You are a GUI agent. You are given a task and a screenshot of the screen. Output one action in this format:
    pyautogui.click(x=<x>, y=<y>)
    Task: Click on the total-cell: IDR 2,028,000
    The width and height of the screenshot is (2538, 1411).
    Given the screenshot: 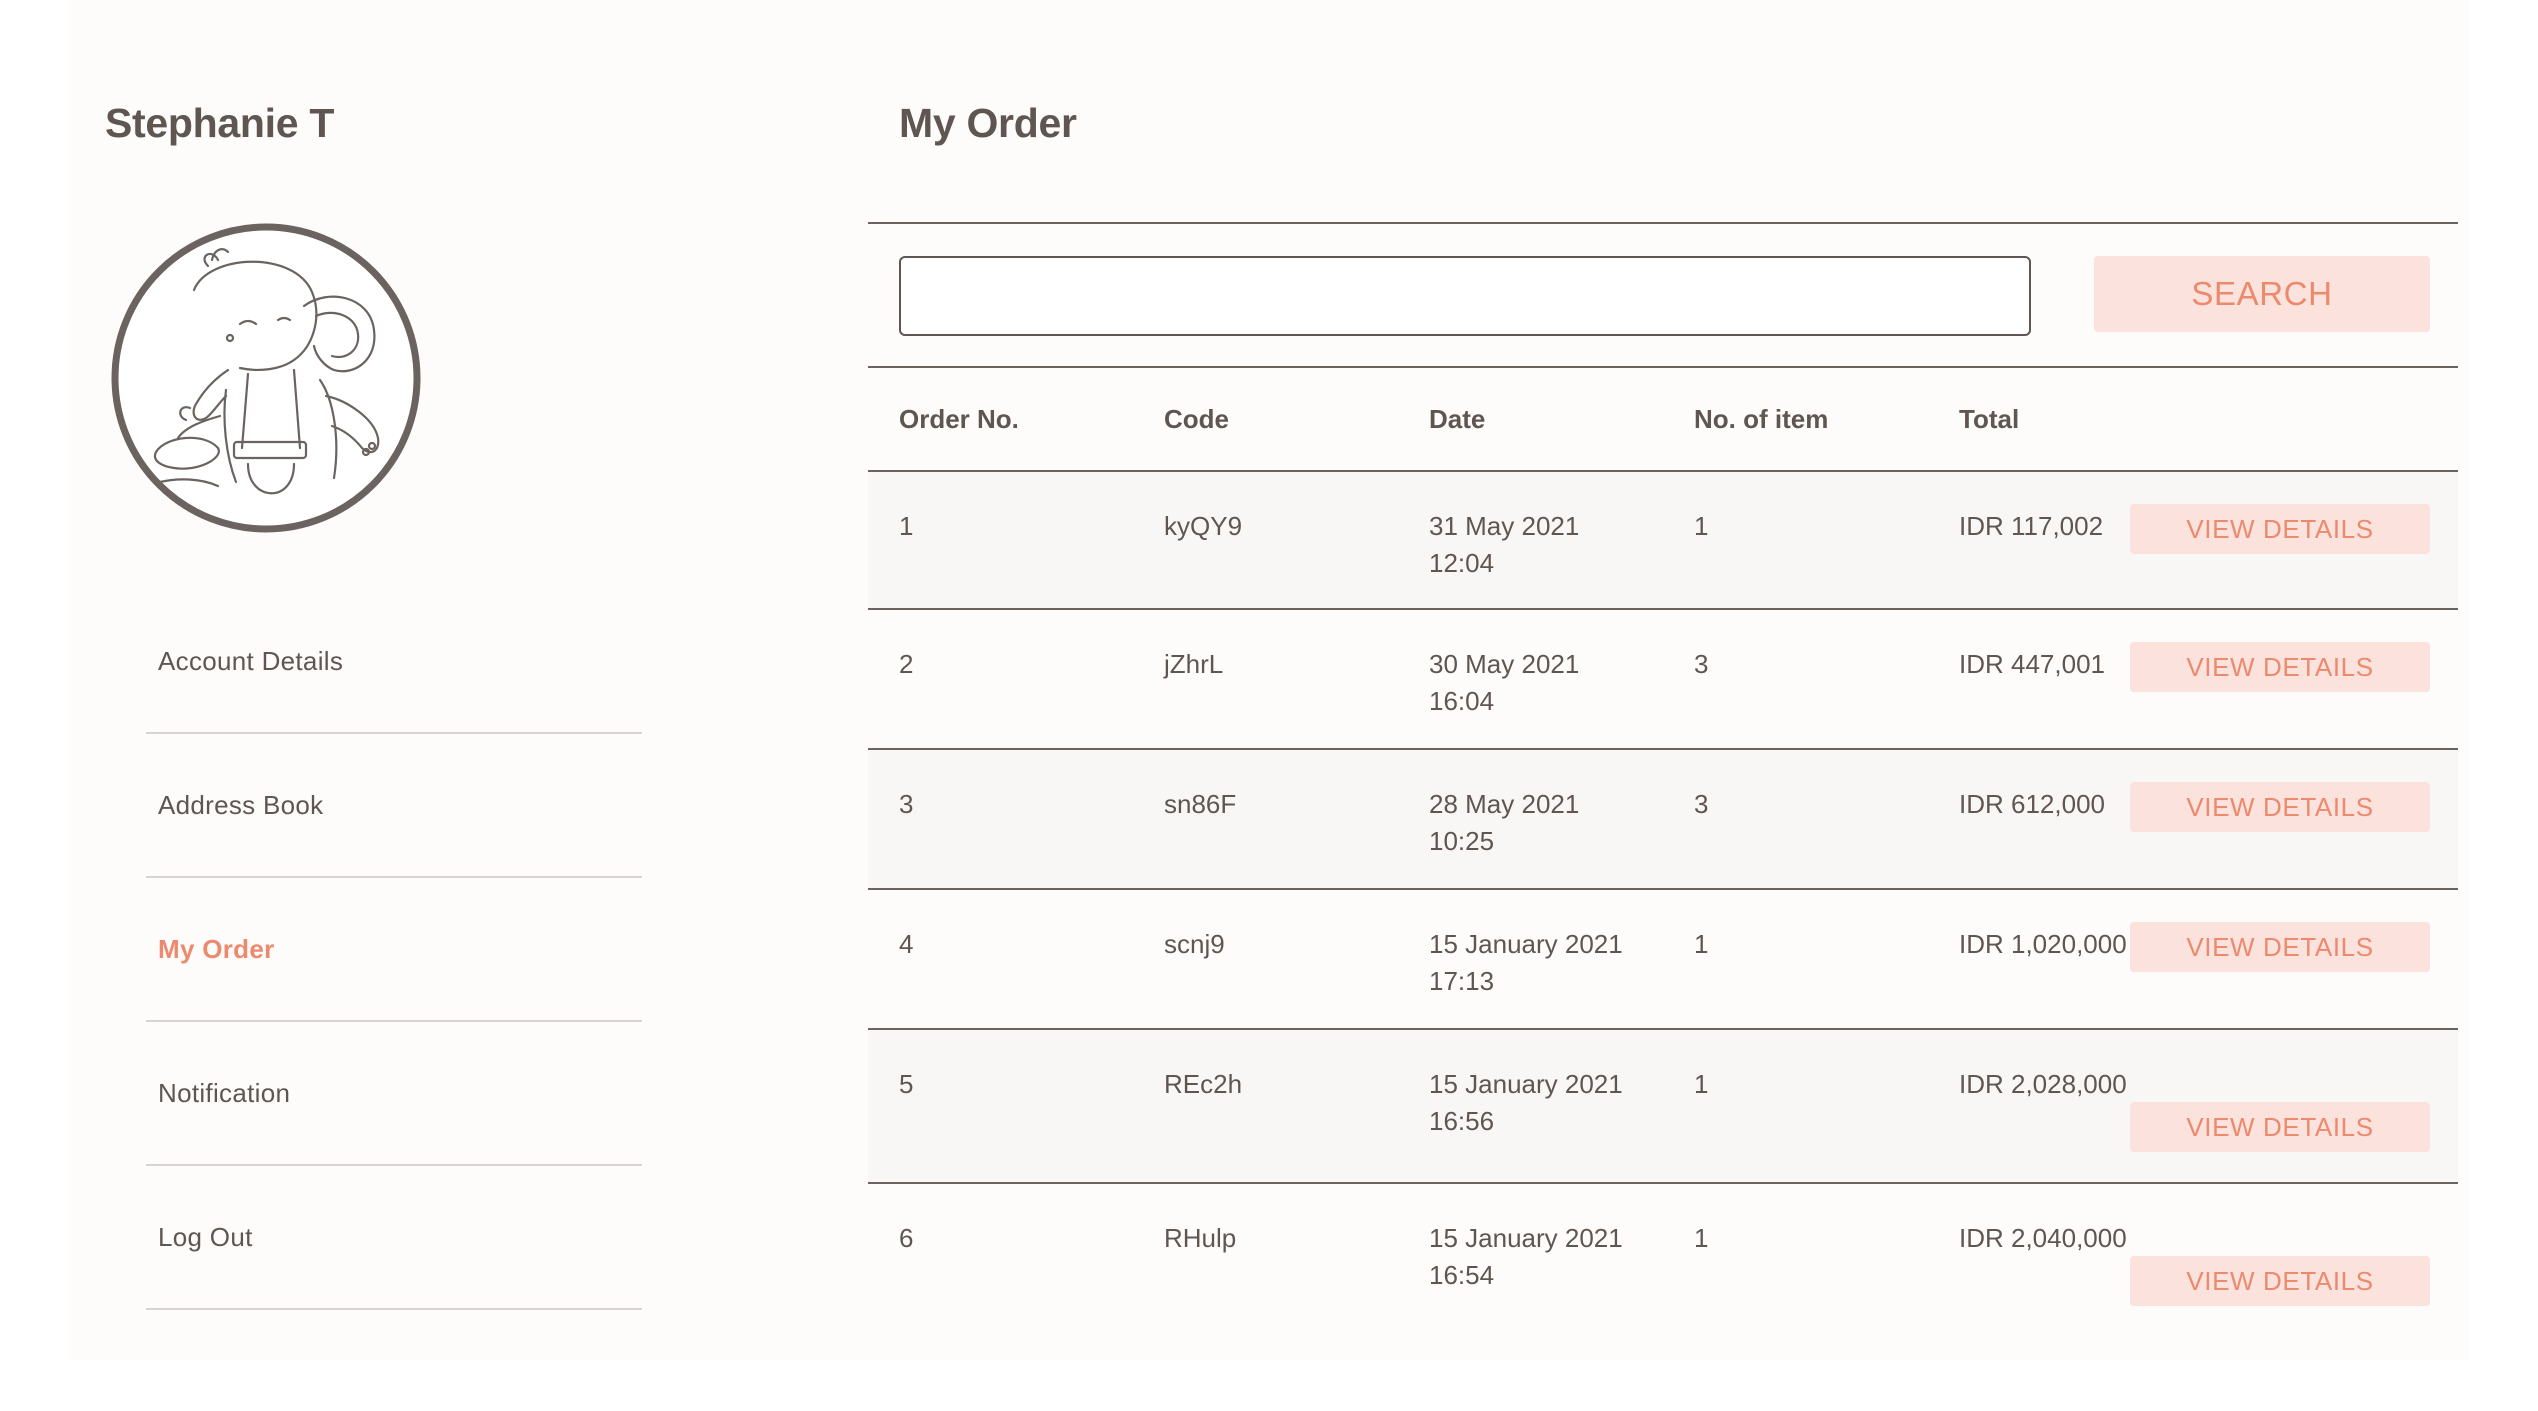 What is the action you would take?
    pyautogui.click(x=2043, y=1084)
    